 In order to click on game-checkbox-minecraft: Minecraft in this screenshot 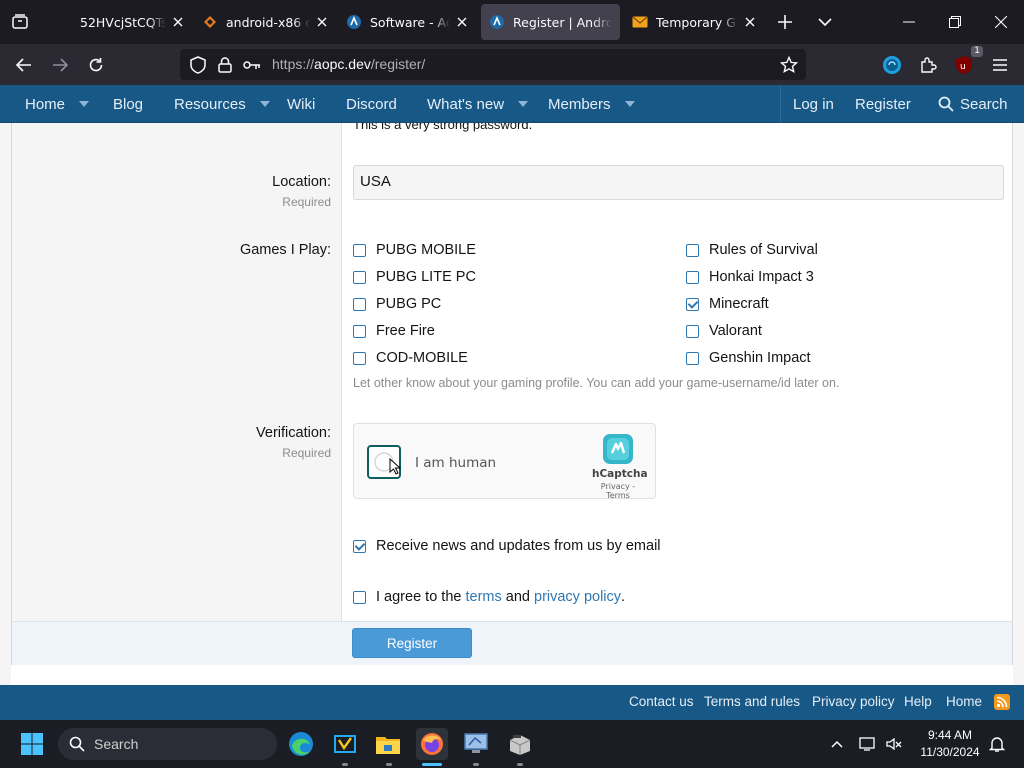, I will do `click(727, 304)`.